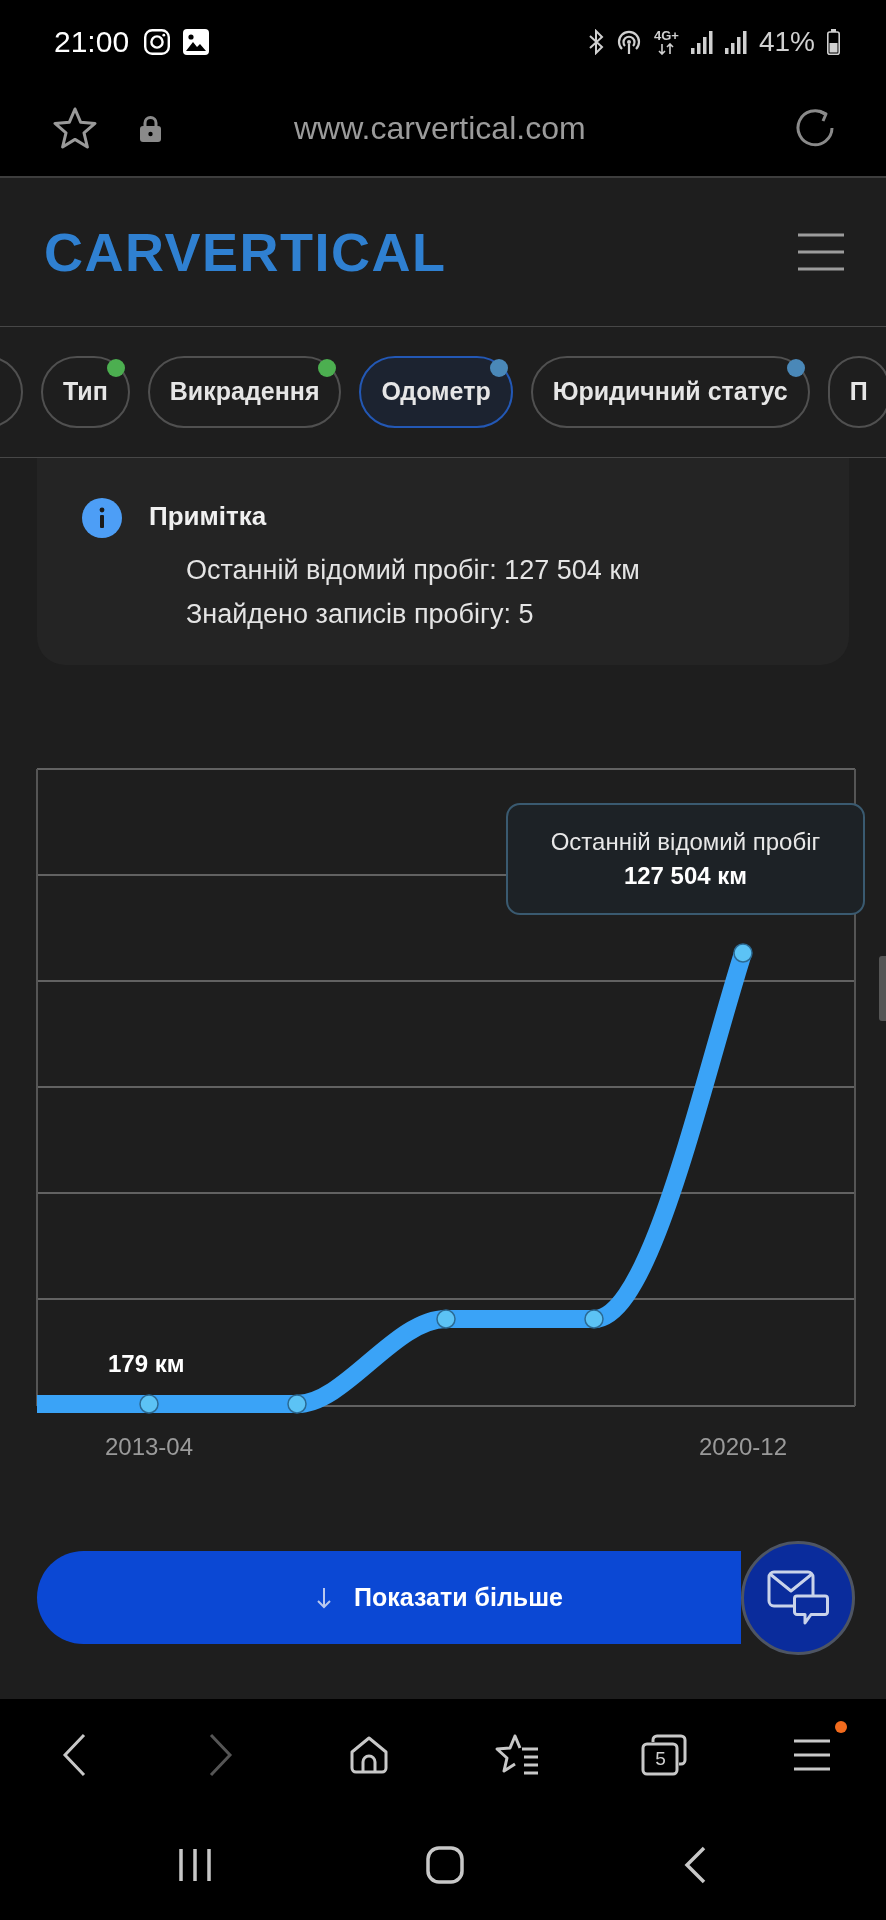 This screenshot has height=1920, width=886. I want to click on x-axis-label: 2020-12, so click(743, 1447).